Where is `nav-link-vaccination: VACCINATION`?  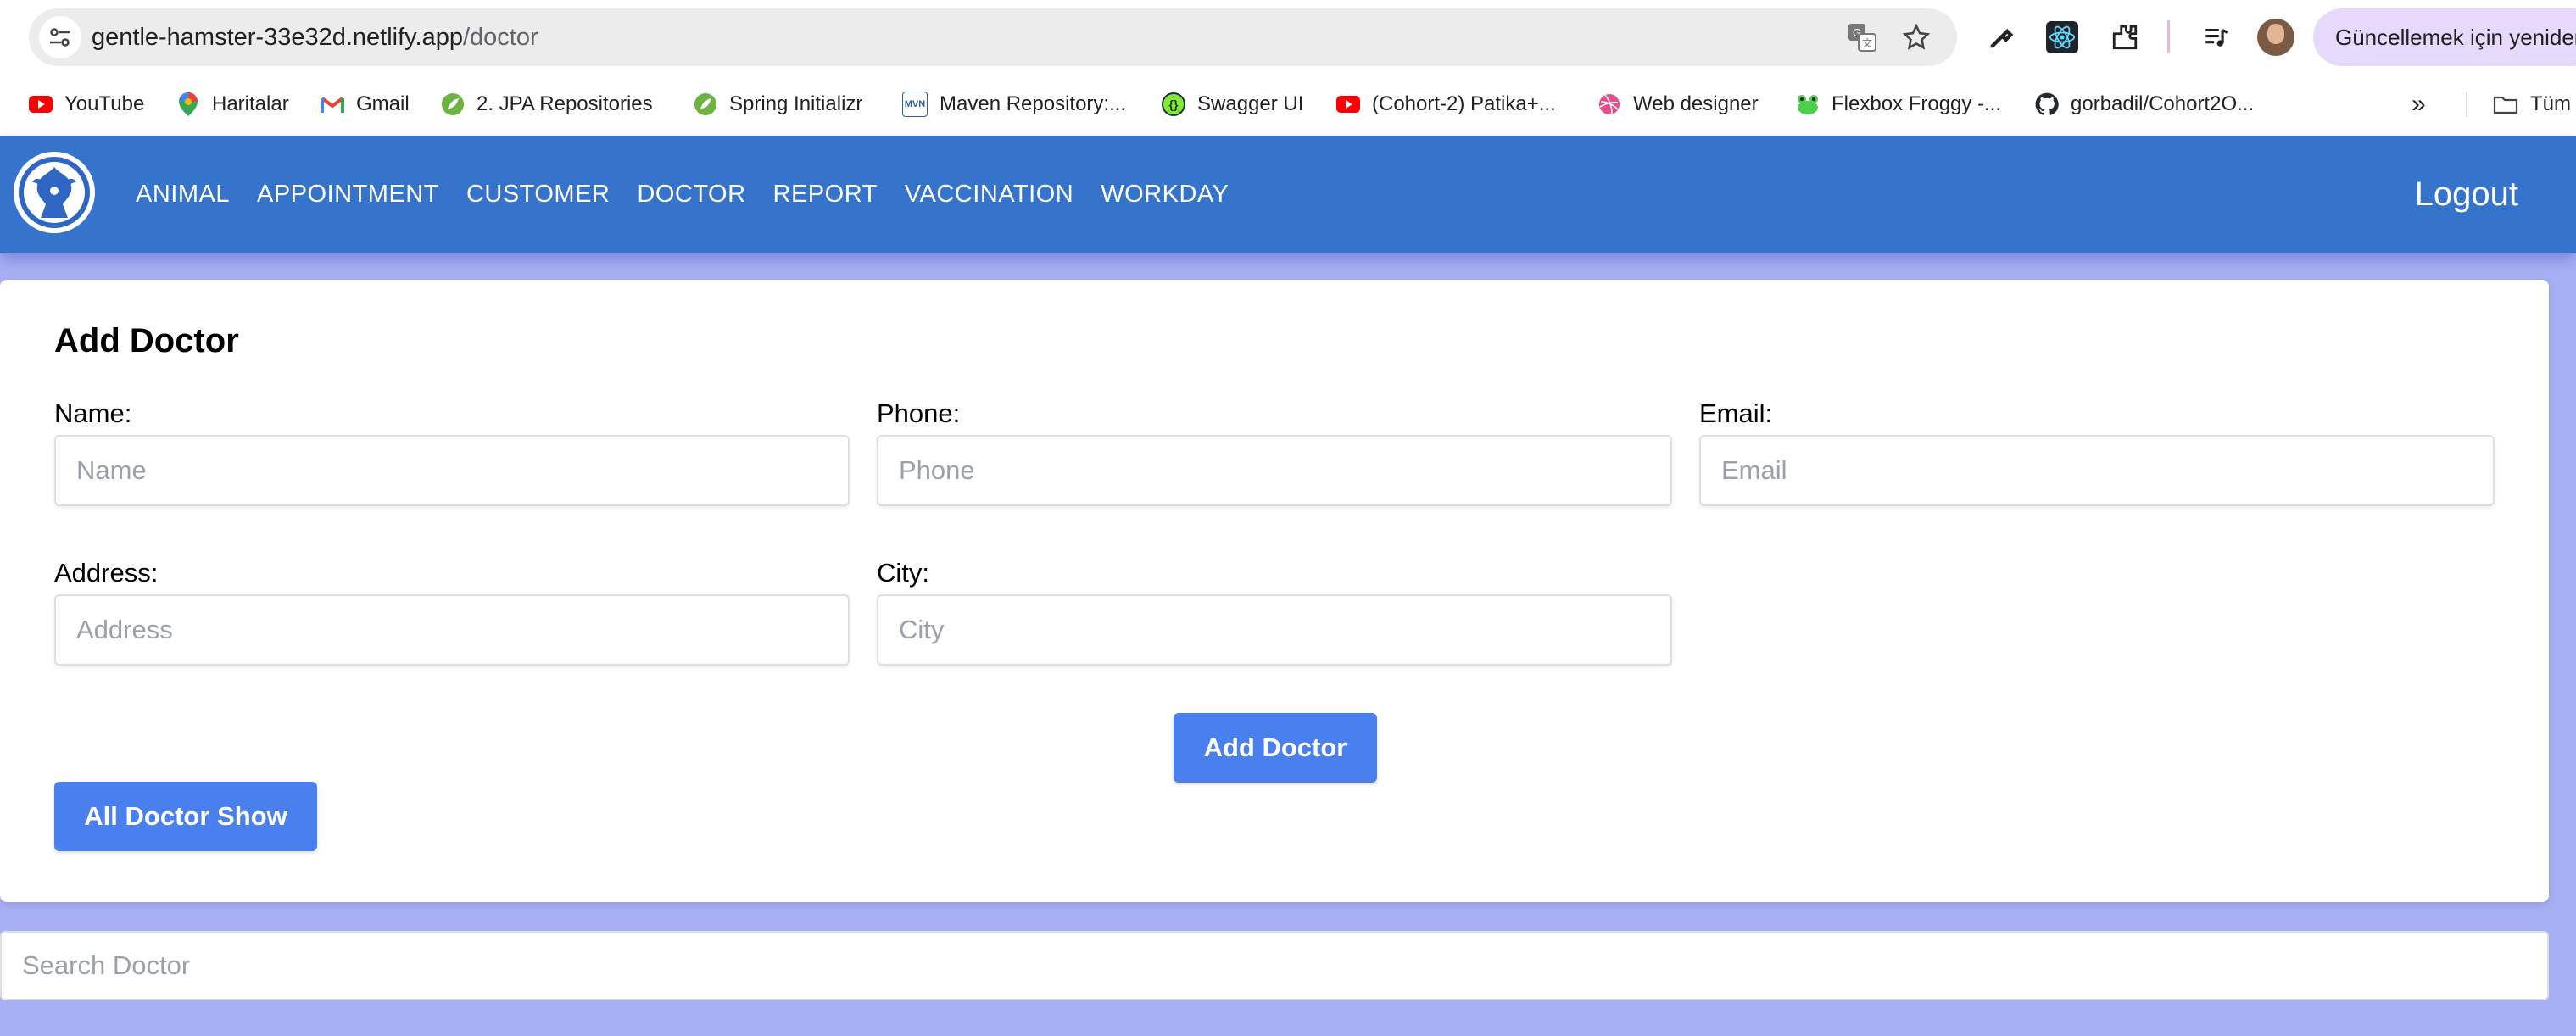 nav-link-vaccination: VACCINATION is located at coordinates (989, 195).